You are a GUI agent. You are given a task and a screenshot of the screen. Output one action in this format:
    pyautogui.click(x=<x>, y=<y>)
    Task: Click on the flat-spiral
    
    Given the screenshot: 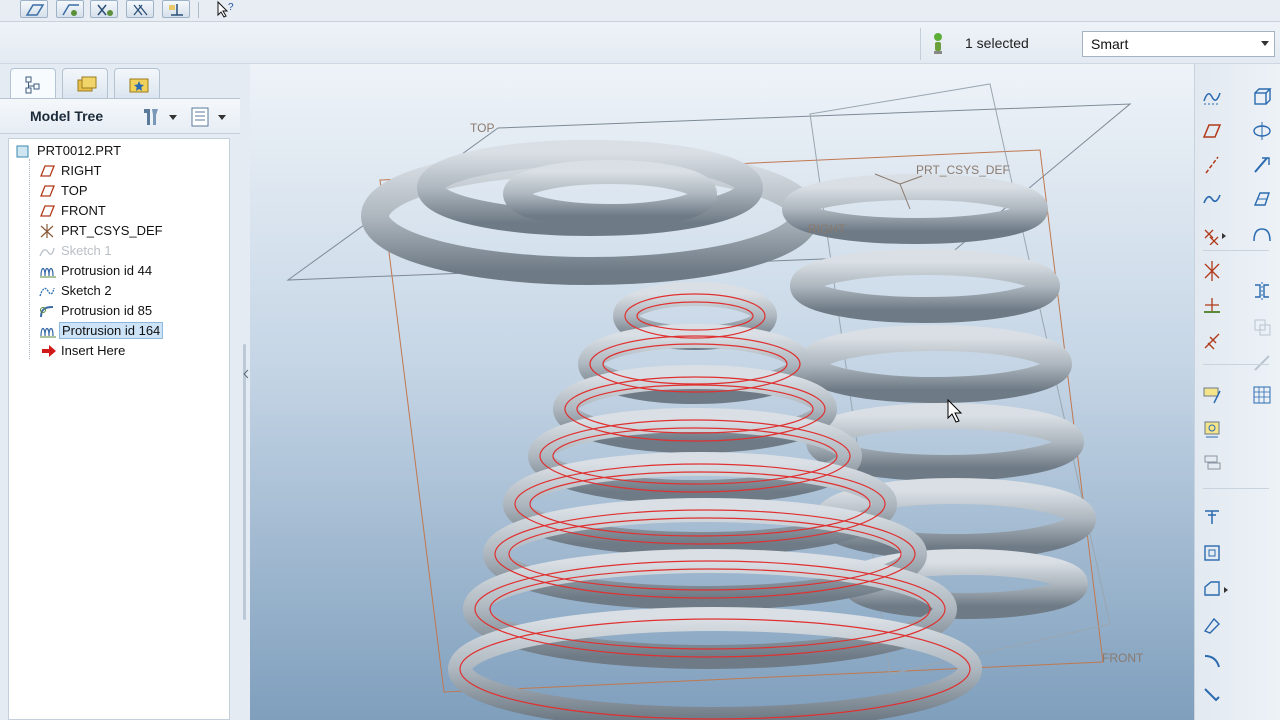 What is the action you would take?
    pyautogui.click(x=590, y=212)
    